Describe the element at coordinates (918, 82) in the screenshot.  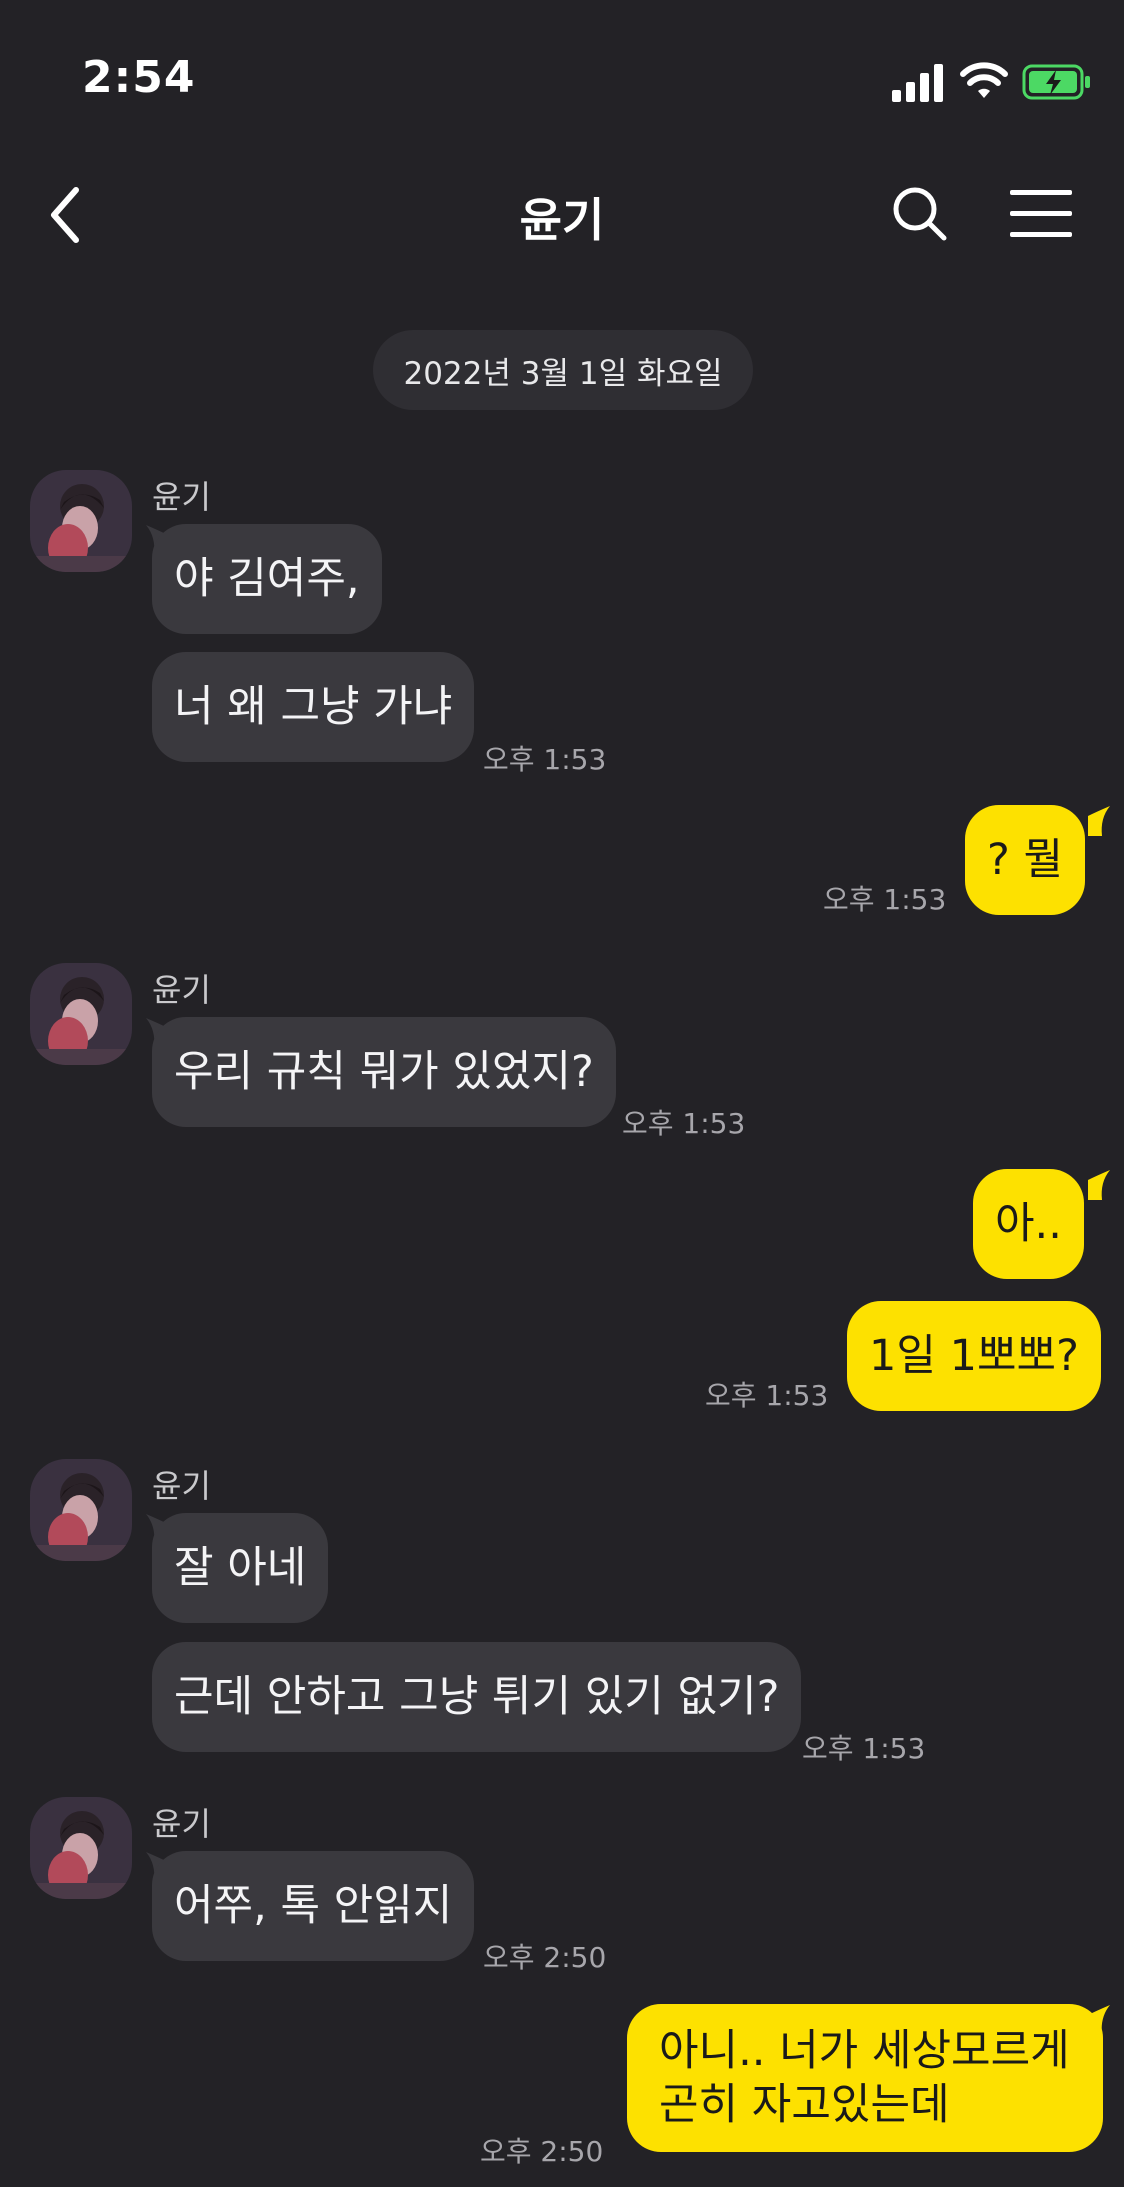
I see `cellular-signal-icon` at that location.